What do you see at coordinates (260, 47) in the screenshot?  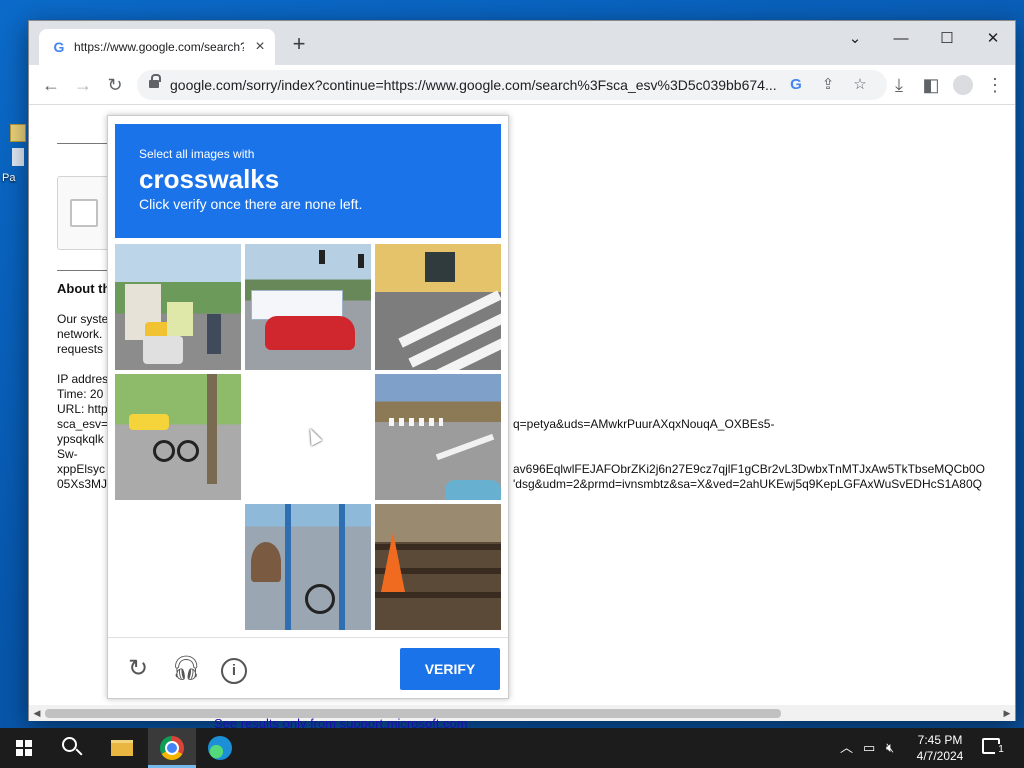 I see `tab-close-icon: ×` at bounding box center [260, 47].